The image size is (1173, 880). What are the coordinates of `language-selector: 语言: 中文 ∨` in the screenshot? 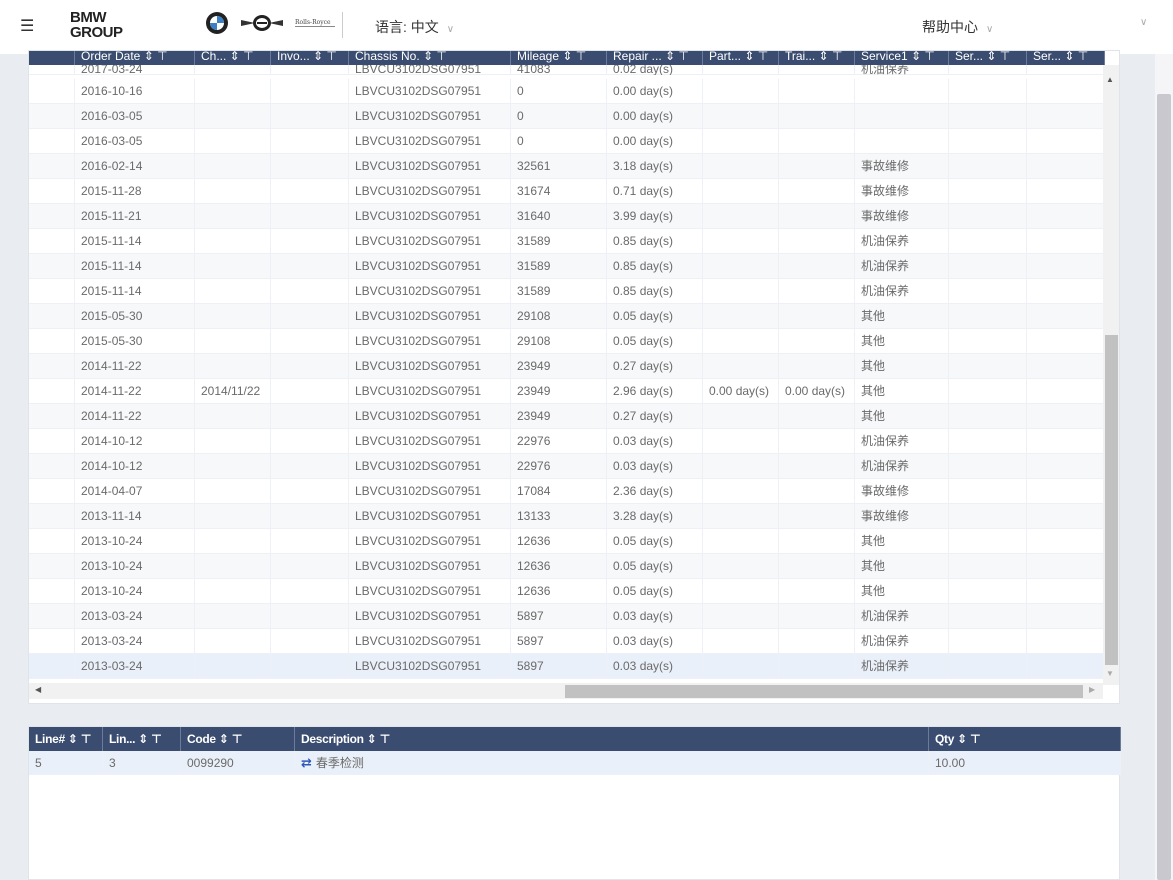 It's located at (414, 27).